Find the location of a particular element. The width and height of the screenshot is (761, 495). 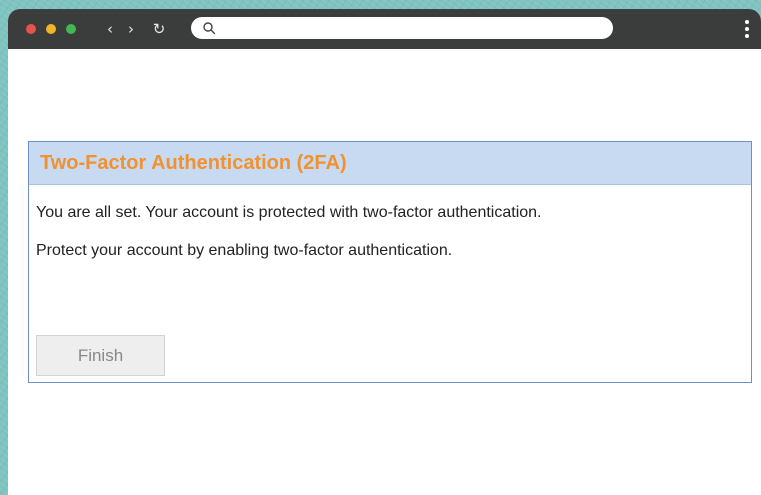

browser-toolbar: ‹ › ↻ is located at coordinates (384, 29).